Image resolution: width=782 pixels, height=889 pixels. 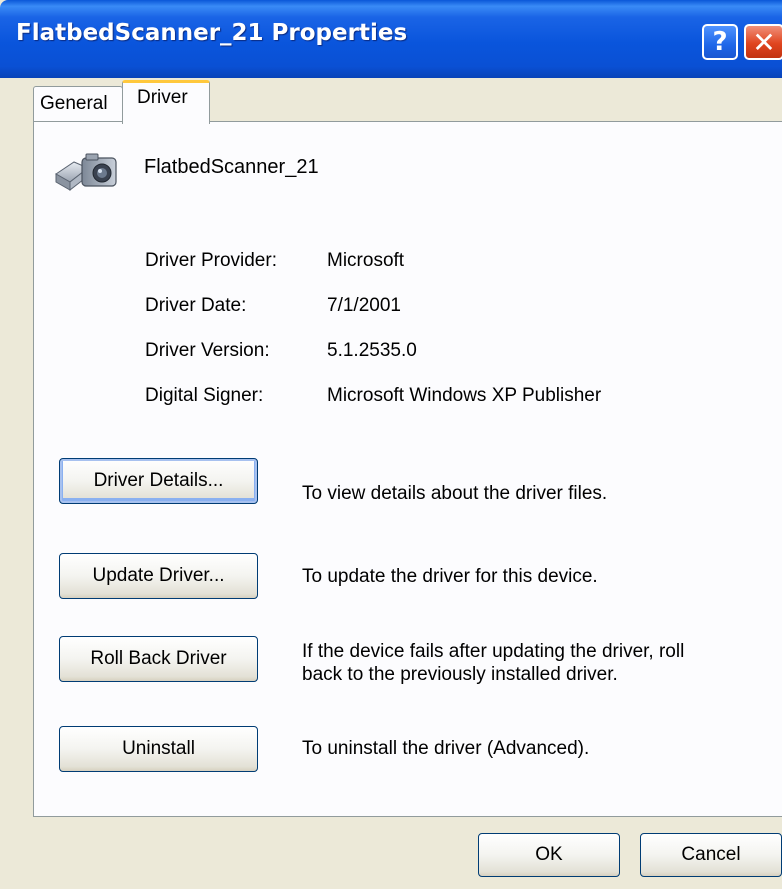 What do you see at coordinates (196, 305) in the screenshot?
I see `driver-date-label: Driver Date:` at bounding box center [196, 305].